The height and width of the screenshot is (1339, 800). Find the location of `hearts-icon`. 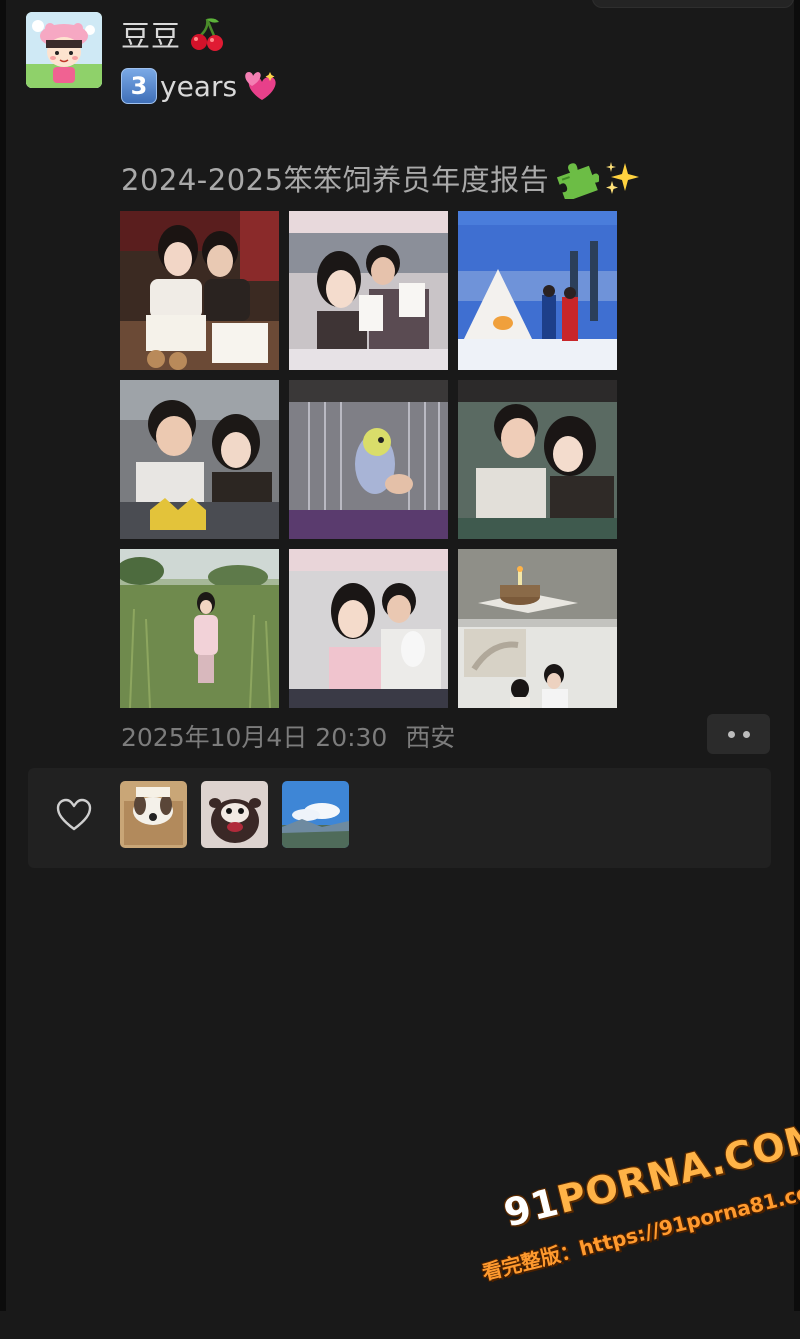

hearts-icon is located at coordinates (260, 86).